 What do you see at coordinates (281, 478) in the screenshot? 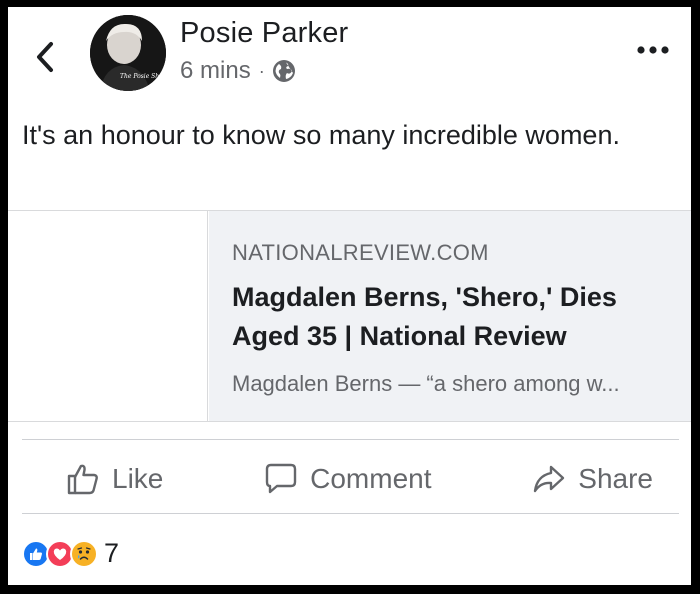
I see `comment-bubble-icon` at bounding box center [281, 478].